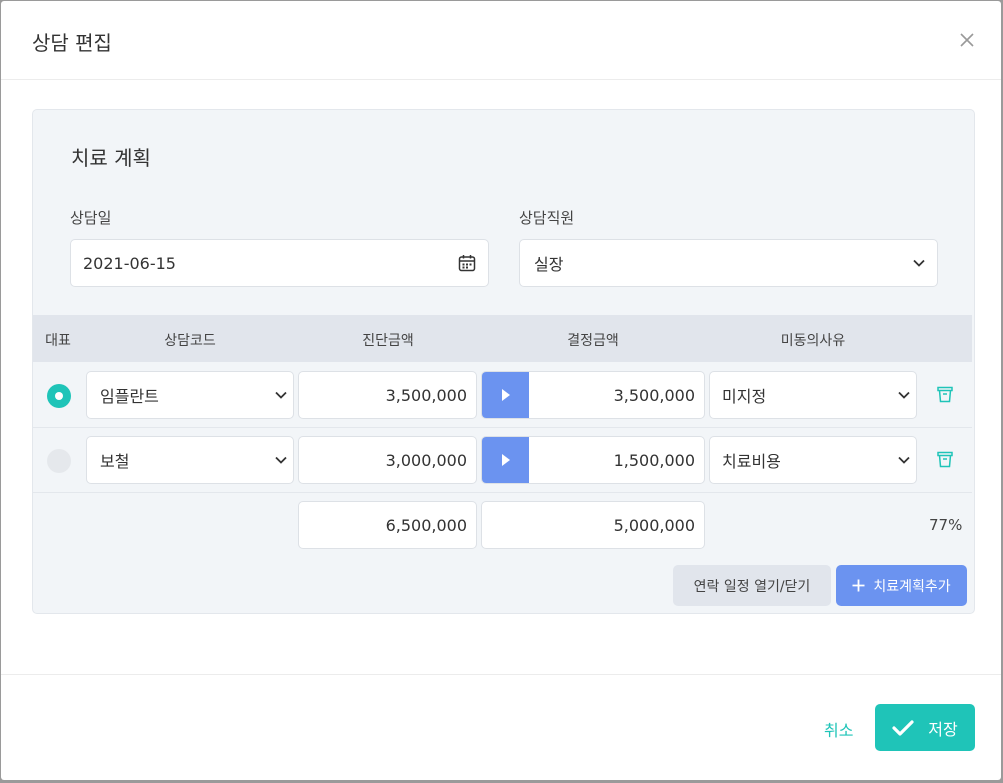 Image resolution: width=1003 pixels, height=783 pixels. I want to click on rep-radio-selected, so click(59, 396).